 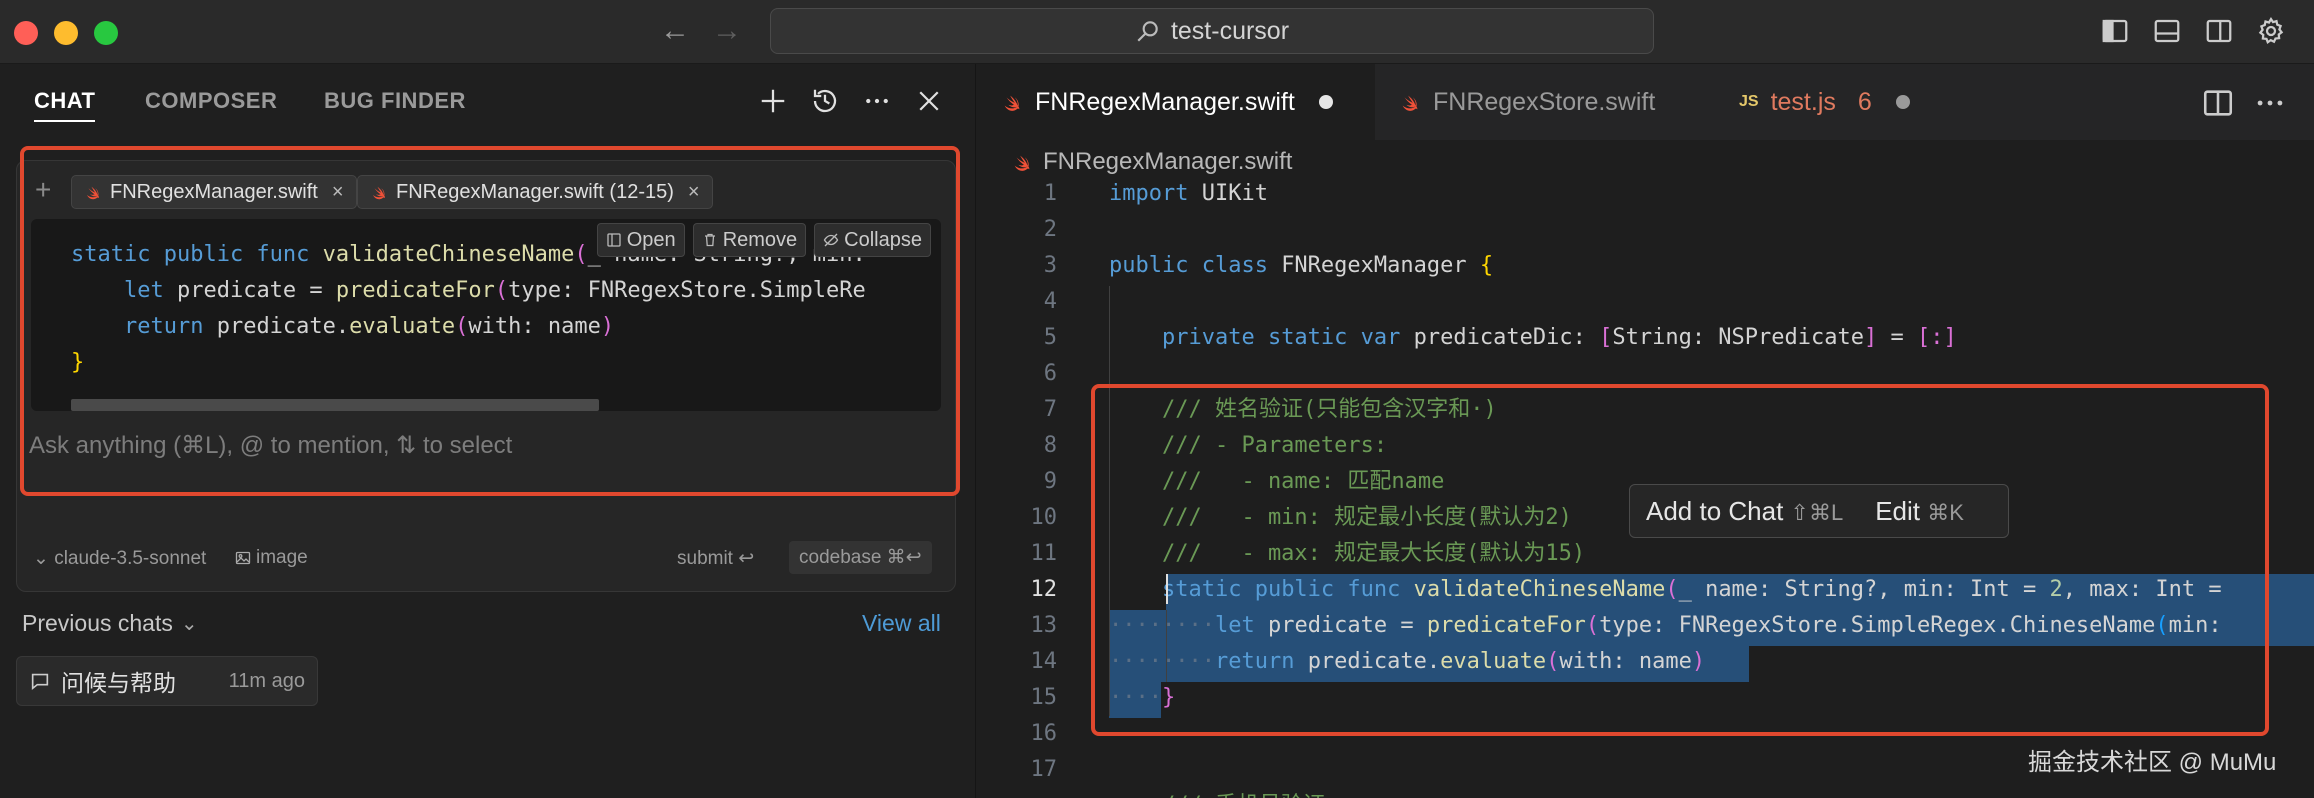 What do you see at coordinates (1347, 554) in the screenshot?
I see `code-line: /// - max: 规定最大长度(默认为15)` at bounding box center [1347, 554].